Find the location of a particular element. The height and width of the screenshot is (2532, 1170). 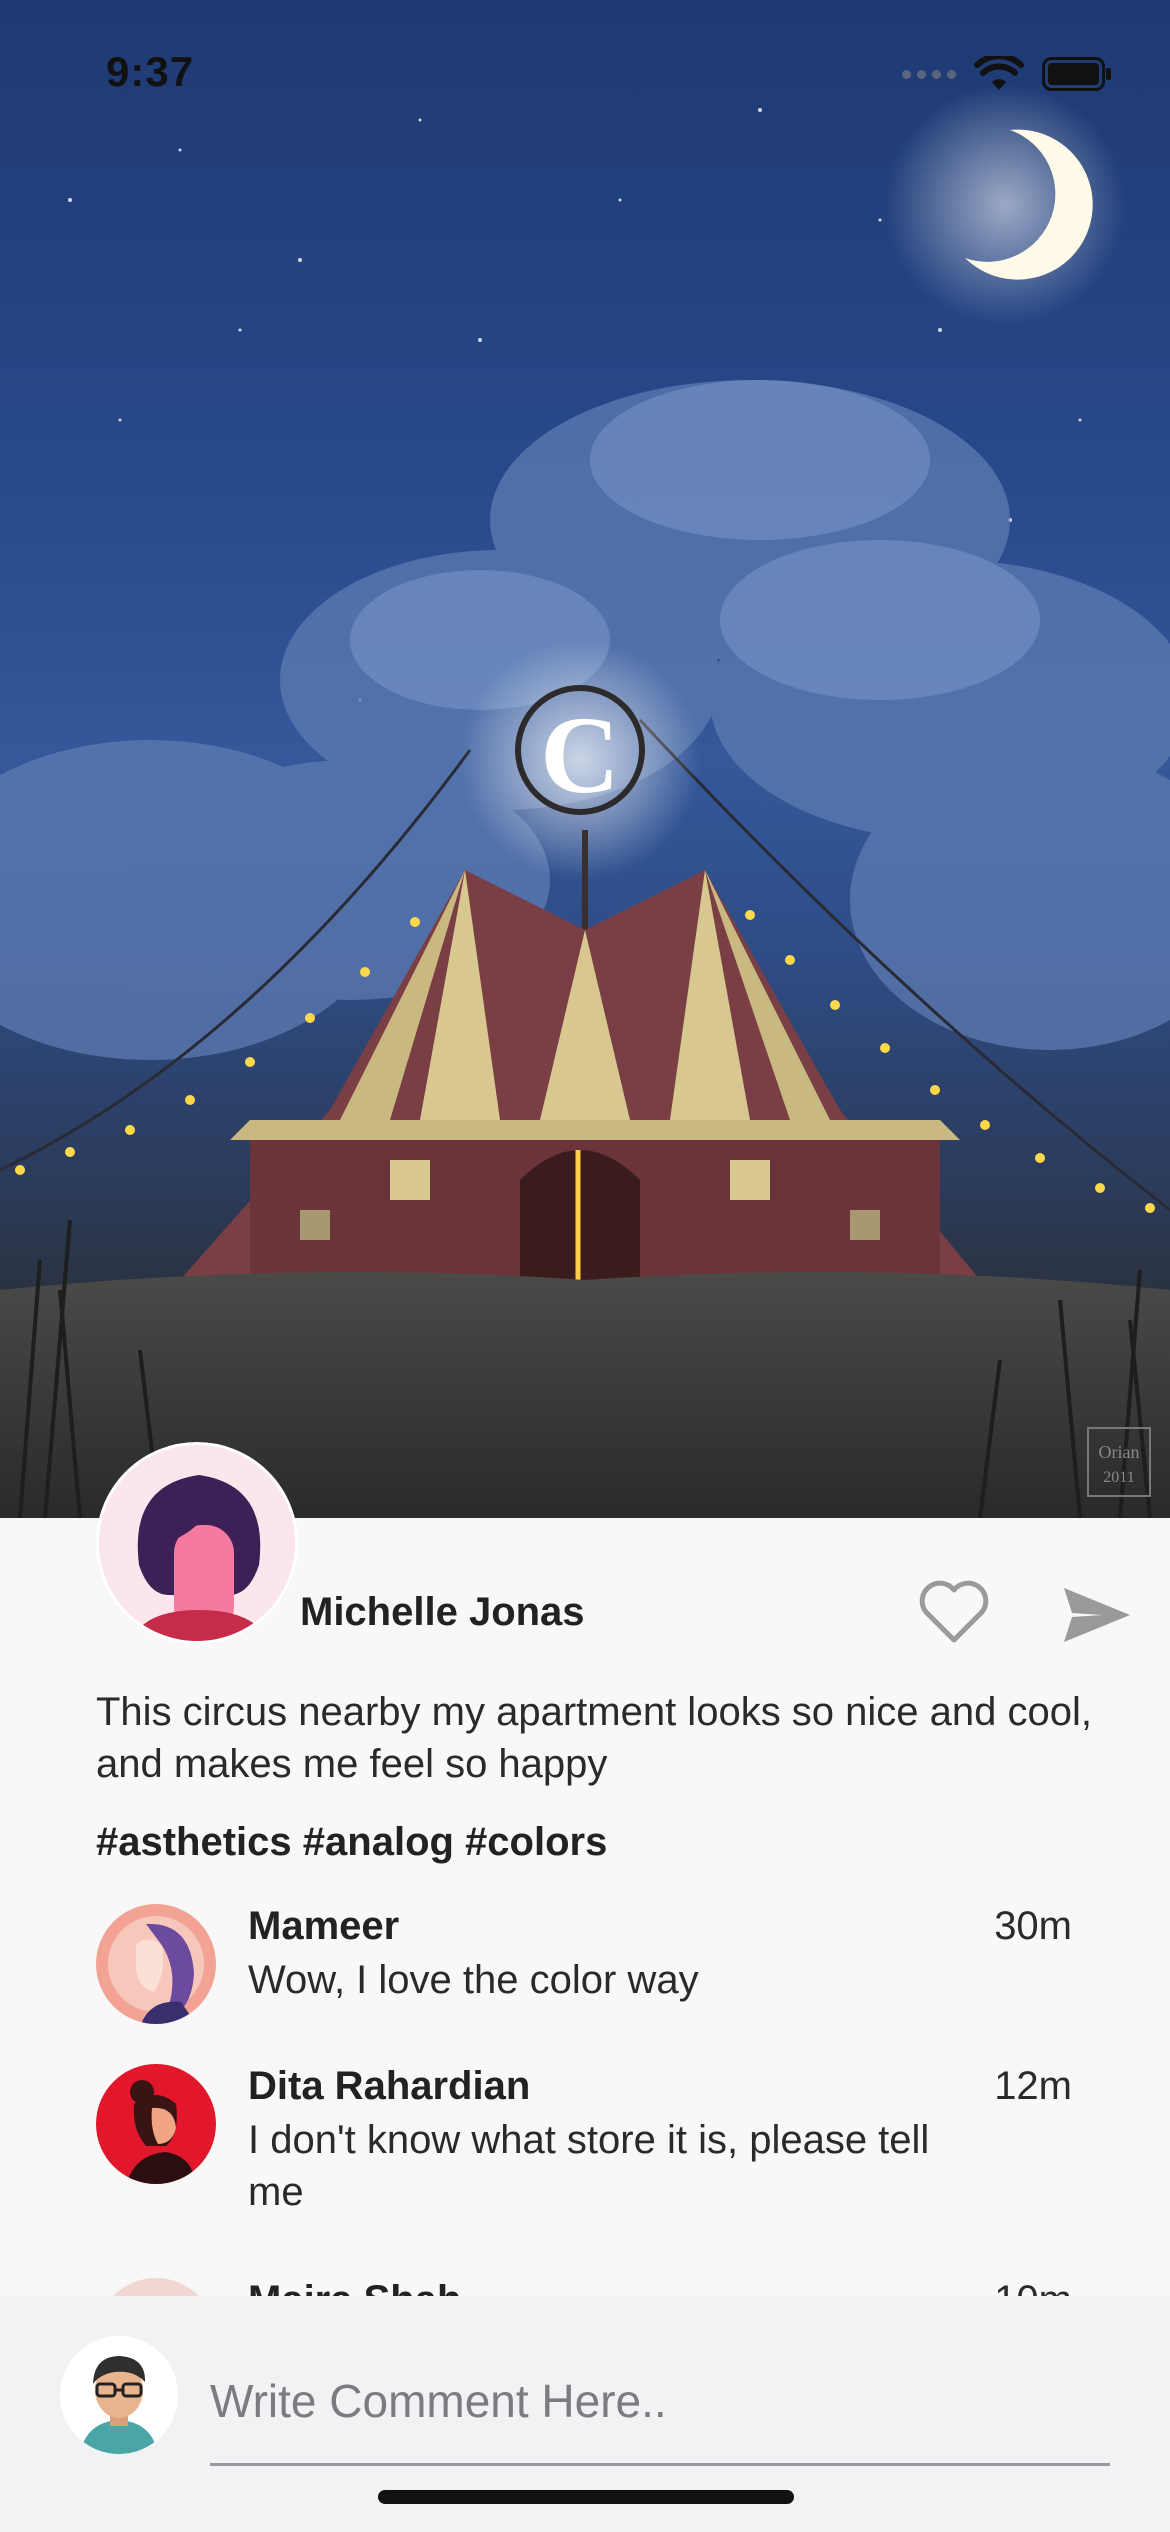

current-user-avatar is located at coordinates (119, 2395).